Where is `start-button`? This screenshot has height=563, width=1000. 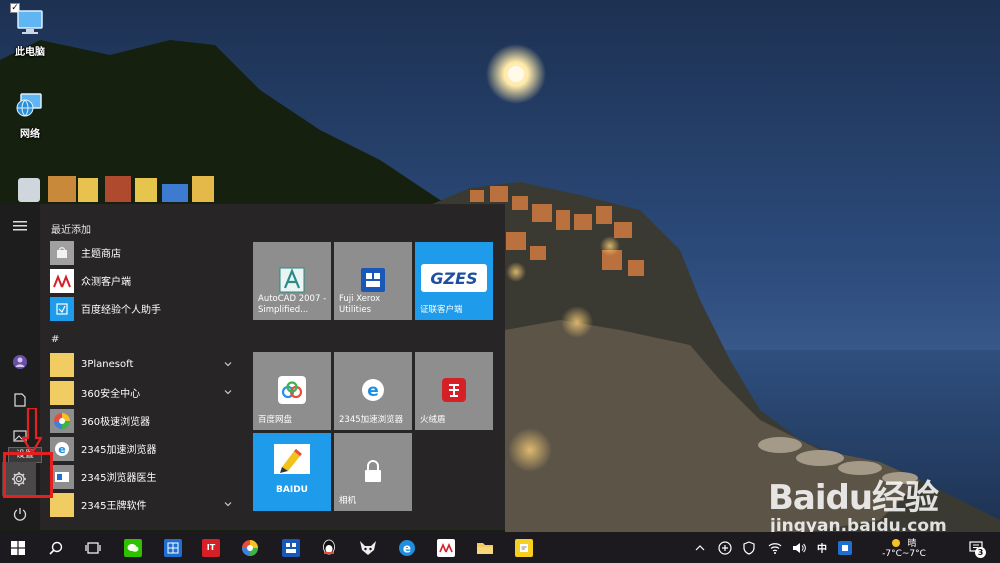
start-button is located at coordinates (18, 547).